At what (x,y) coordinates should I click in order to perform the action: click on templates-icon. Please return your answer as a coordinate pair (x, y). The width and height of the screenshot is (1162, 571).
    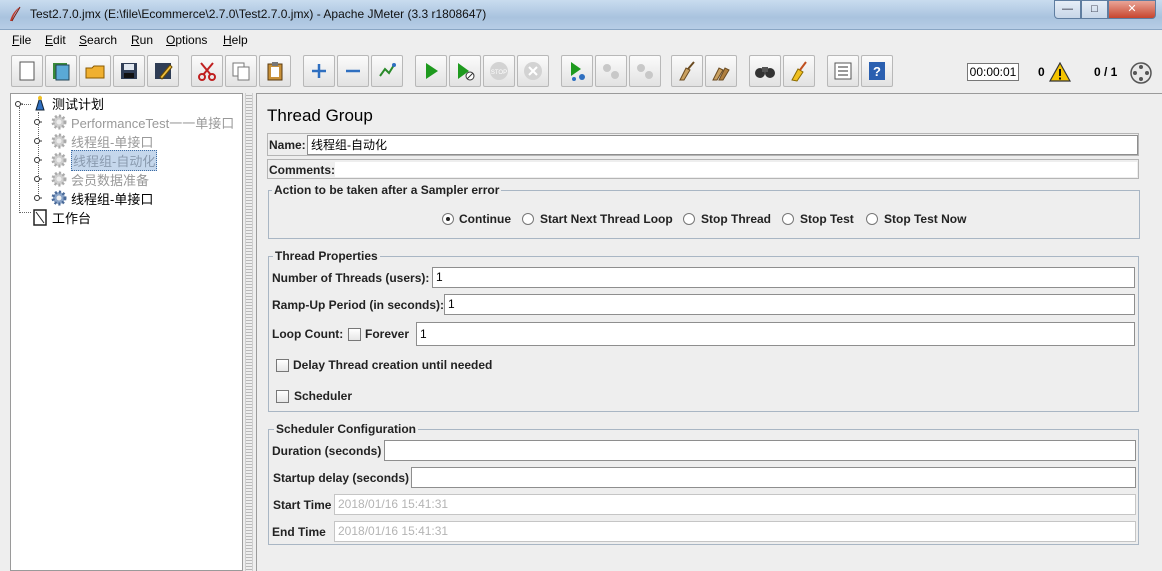
    Looking at the image, I should click on (61, 72).